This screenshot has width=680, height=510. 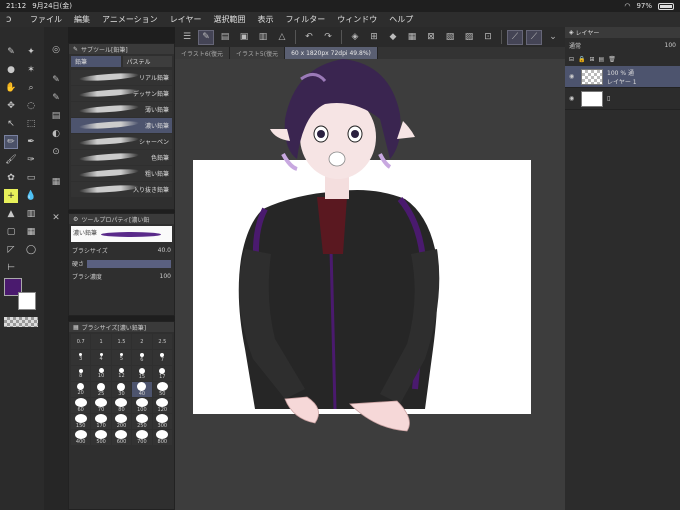 What do you see at coordinates (162, 341) in the screenshot?
I see `brush-size-cell: 2.5` at bounding box center [162, 341].